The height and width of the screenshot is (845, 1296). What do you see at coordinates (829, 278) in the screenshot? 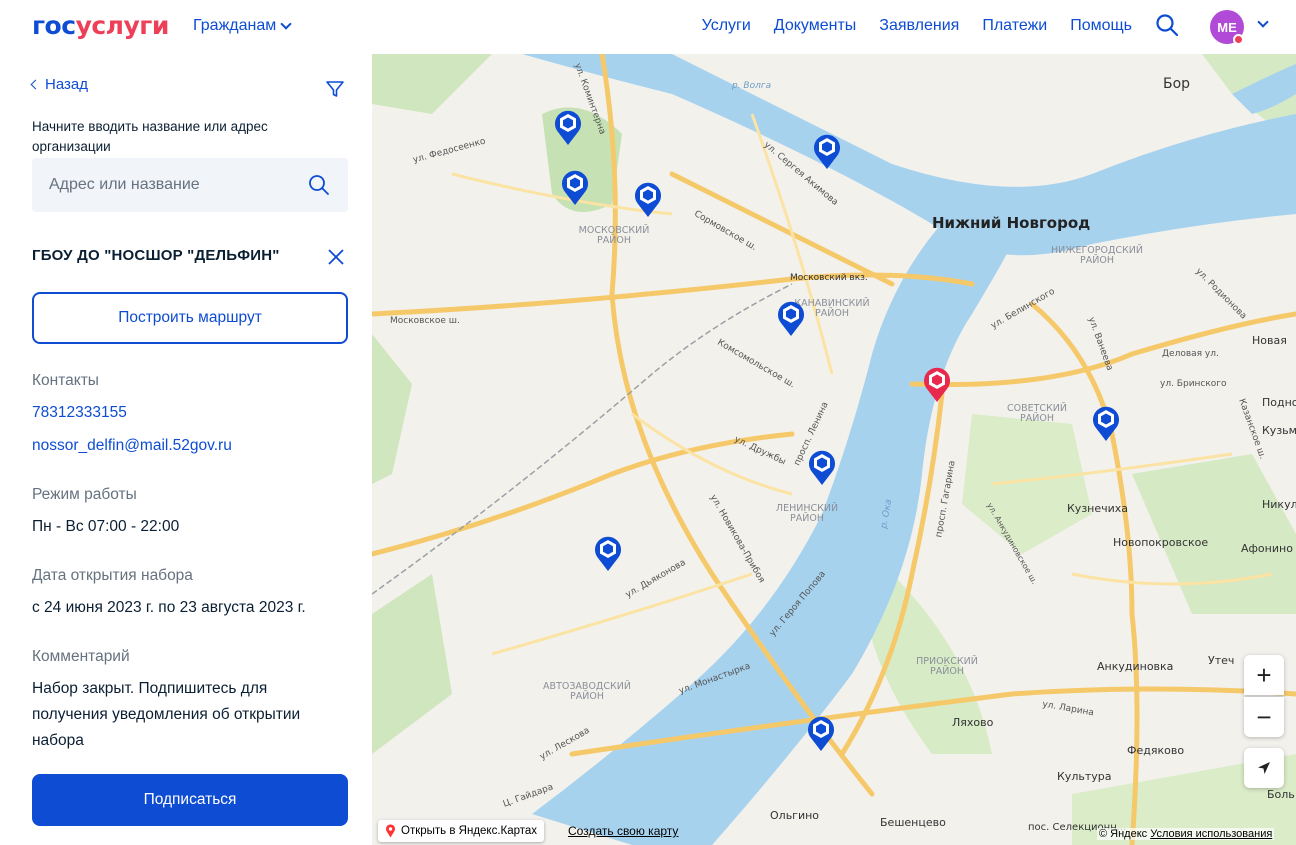
I see `place-label: Московский вкз.` at bounding box center [829, 278].